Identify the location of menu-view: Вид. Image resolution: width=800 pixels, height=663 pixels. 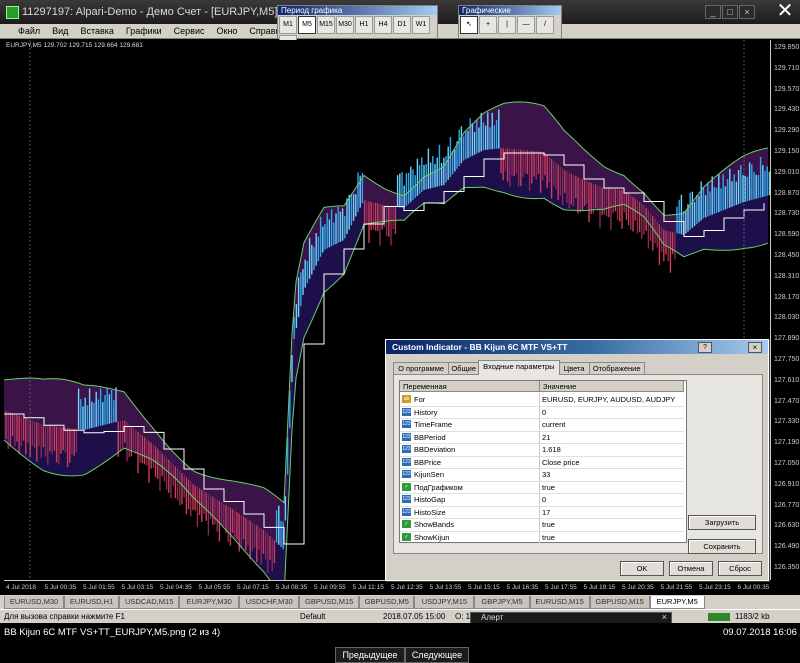
(60, 31).